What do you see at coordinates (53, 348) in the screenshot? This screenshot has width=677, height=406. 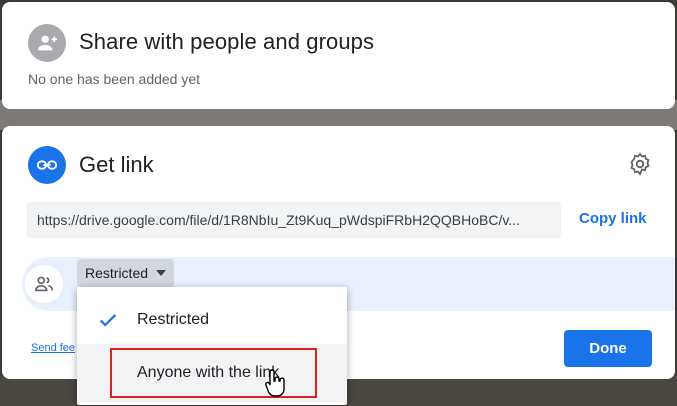 I see `send-feedback-link: Send fee` at bounding box center [53, 348].